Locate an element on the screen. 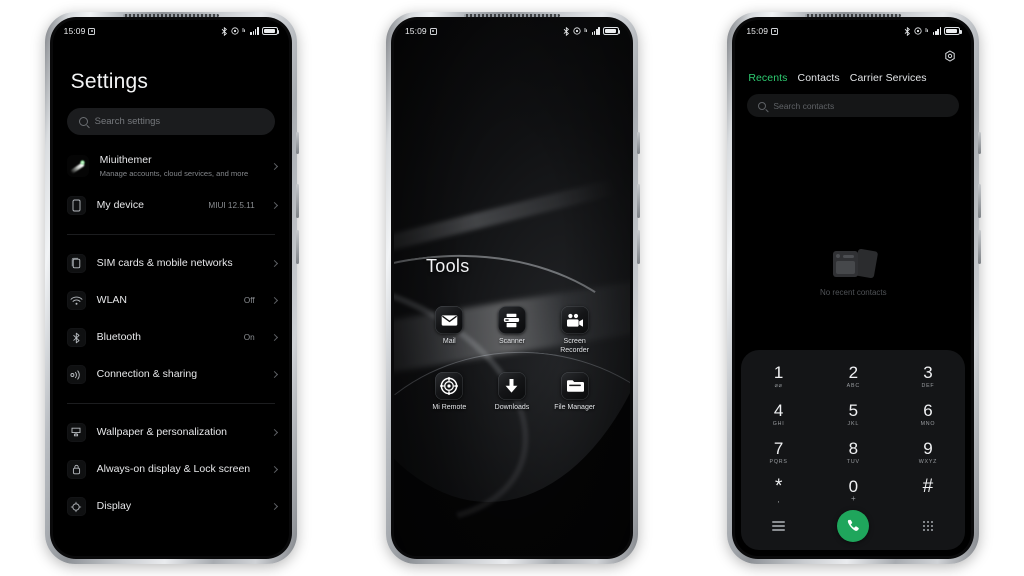  connection-sharing-icon is located at coordinates (76, 375).